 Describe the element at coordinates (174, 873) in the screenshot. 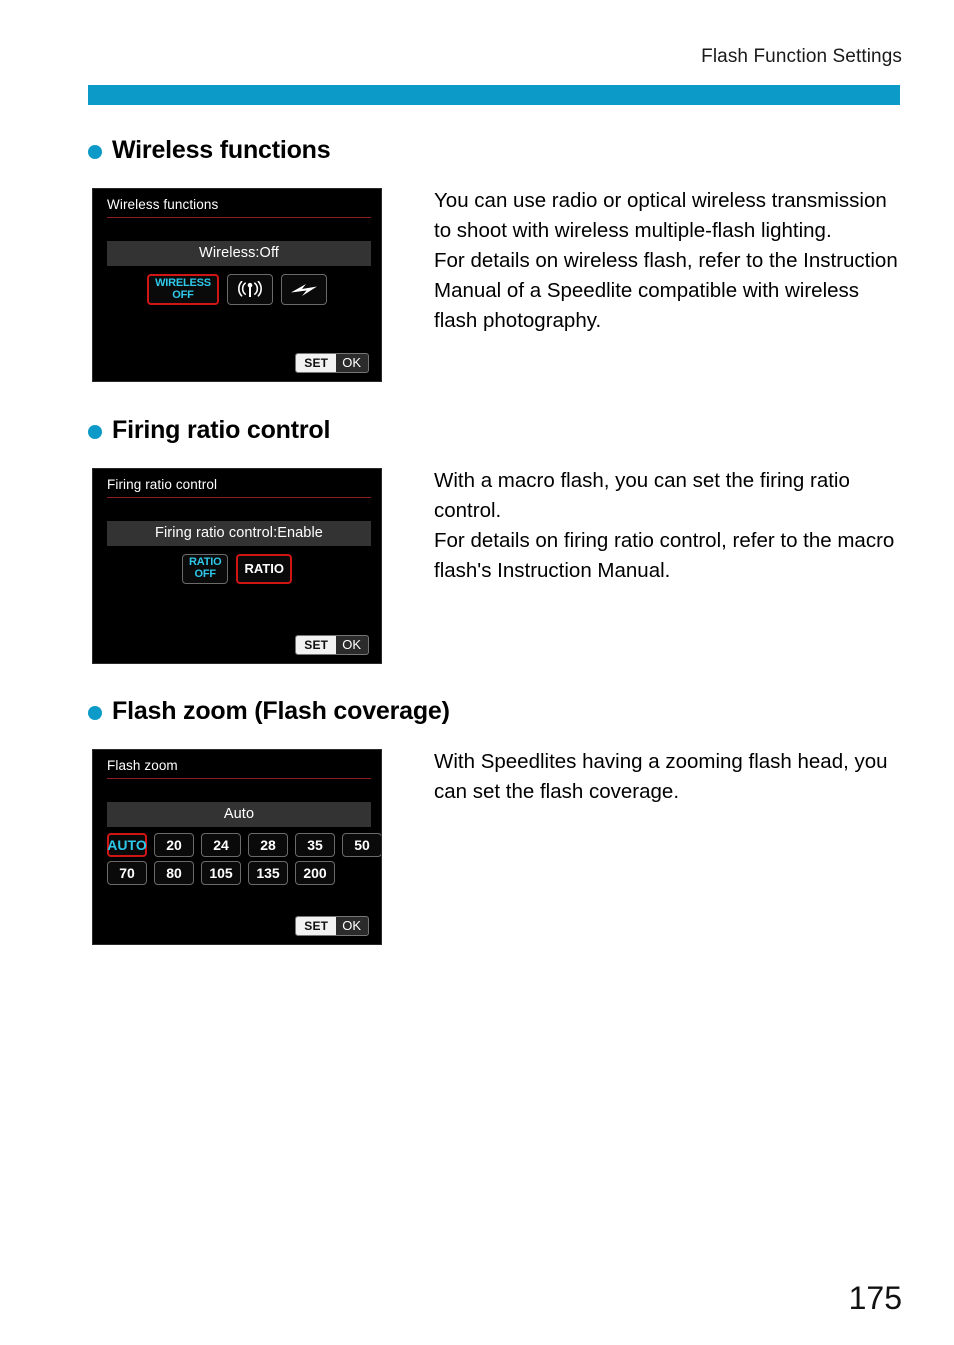

I see `zoom-option-80: 80` at that location.